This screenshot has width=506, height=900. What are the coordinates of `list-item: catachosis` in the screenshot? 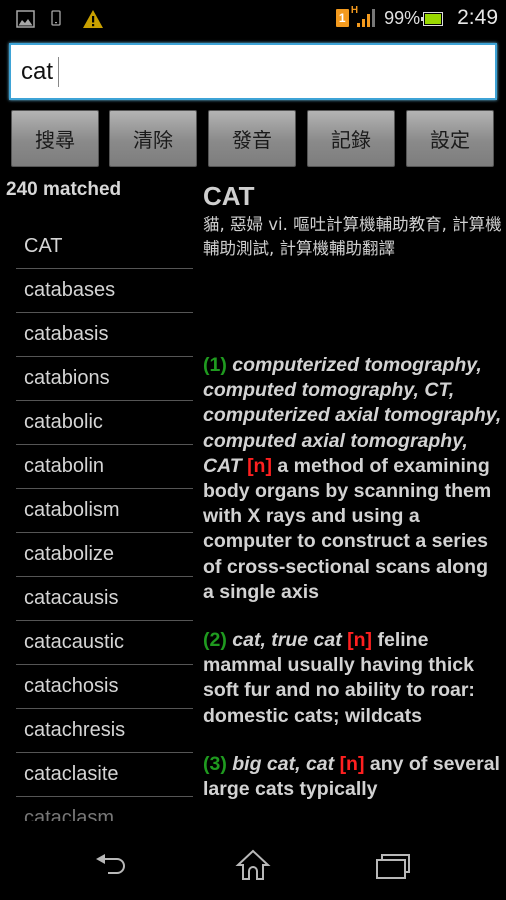 It's located at (104, 687).